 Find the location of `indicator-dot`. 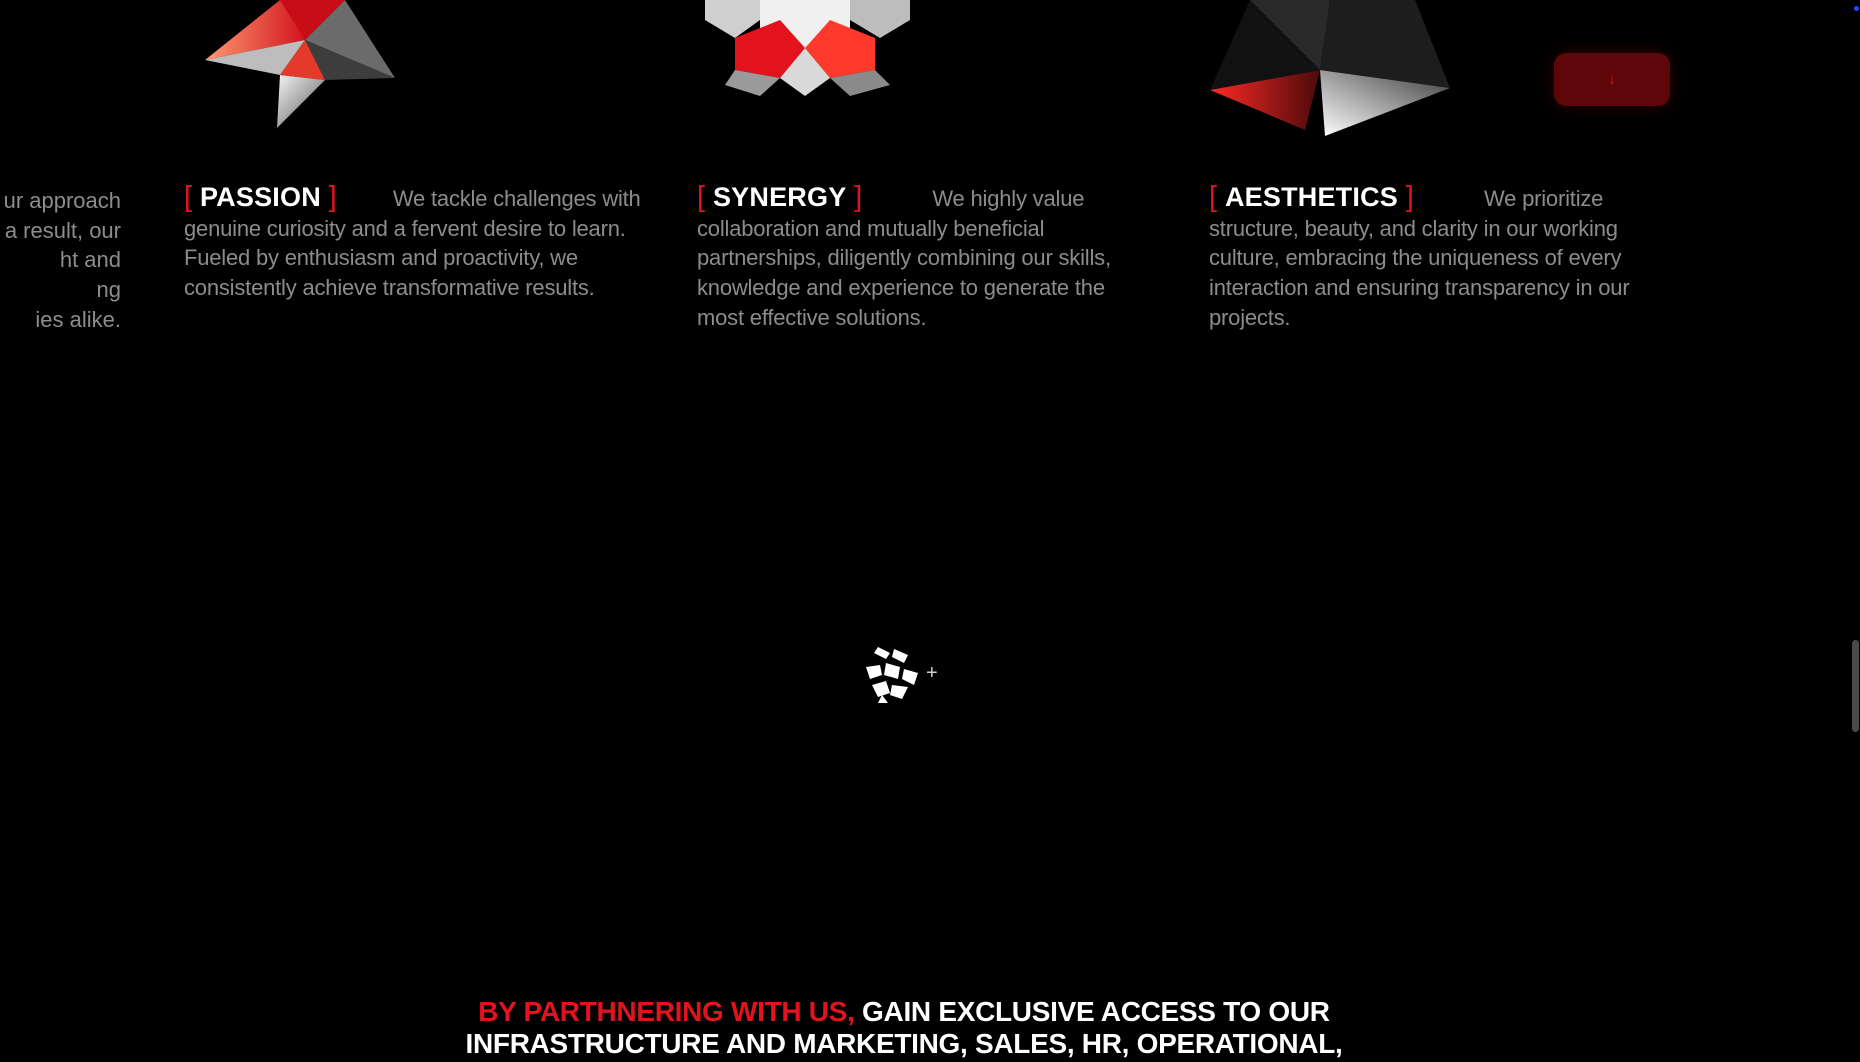

indicator-dot is located at coordinates (1856, 8).